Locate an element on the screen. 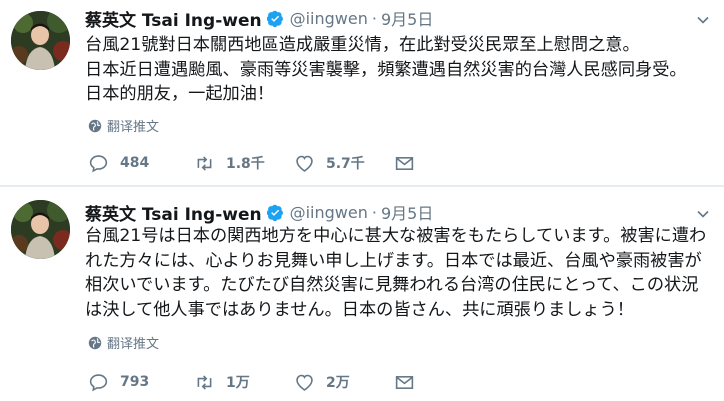 The width and height of the screenshot is (724, 401). tweet-actions: 793 1万 2万 is located at coordinates (257, 382).